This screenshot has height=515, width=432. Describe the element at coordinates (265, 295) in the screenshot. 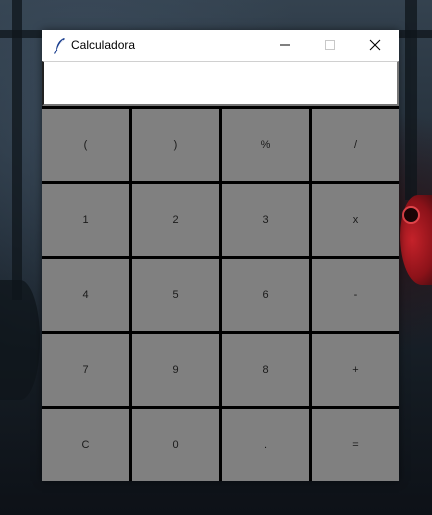

I see `key-6: 6` at that location.